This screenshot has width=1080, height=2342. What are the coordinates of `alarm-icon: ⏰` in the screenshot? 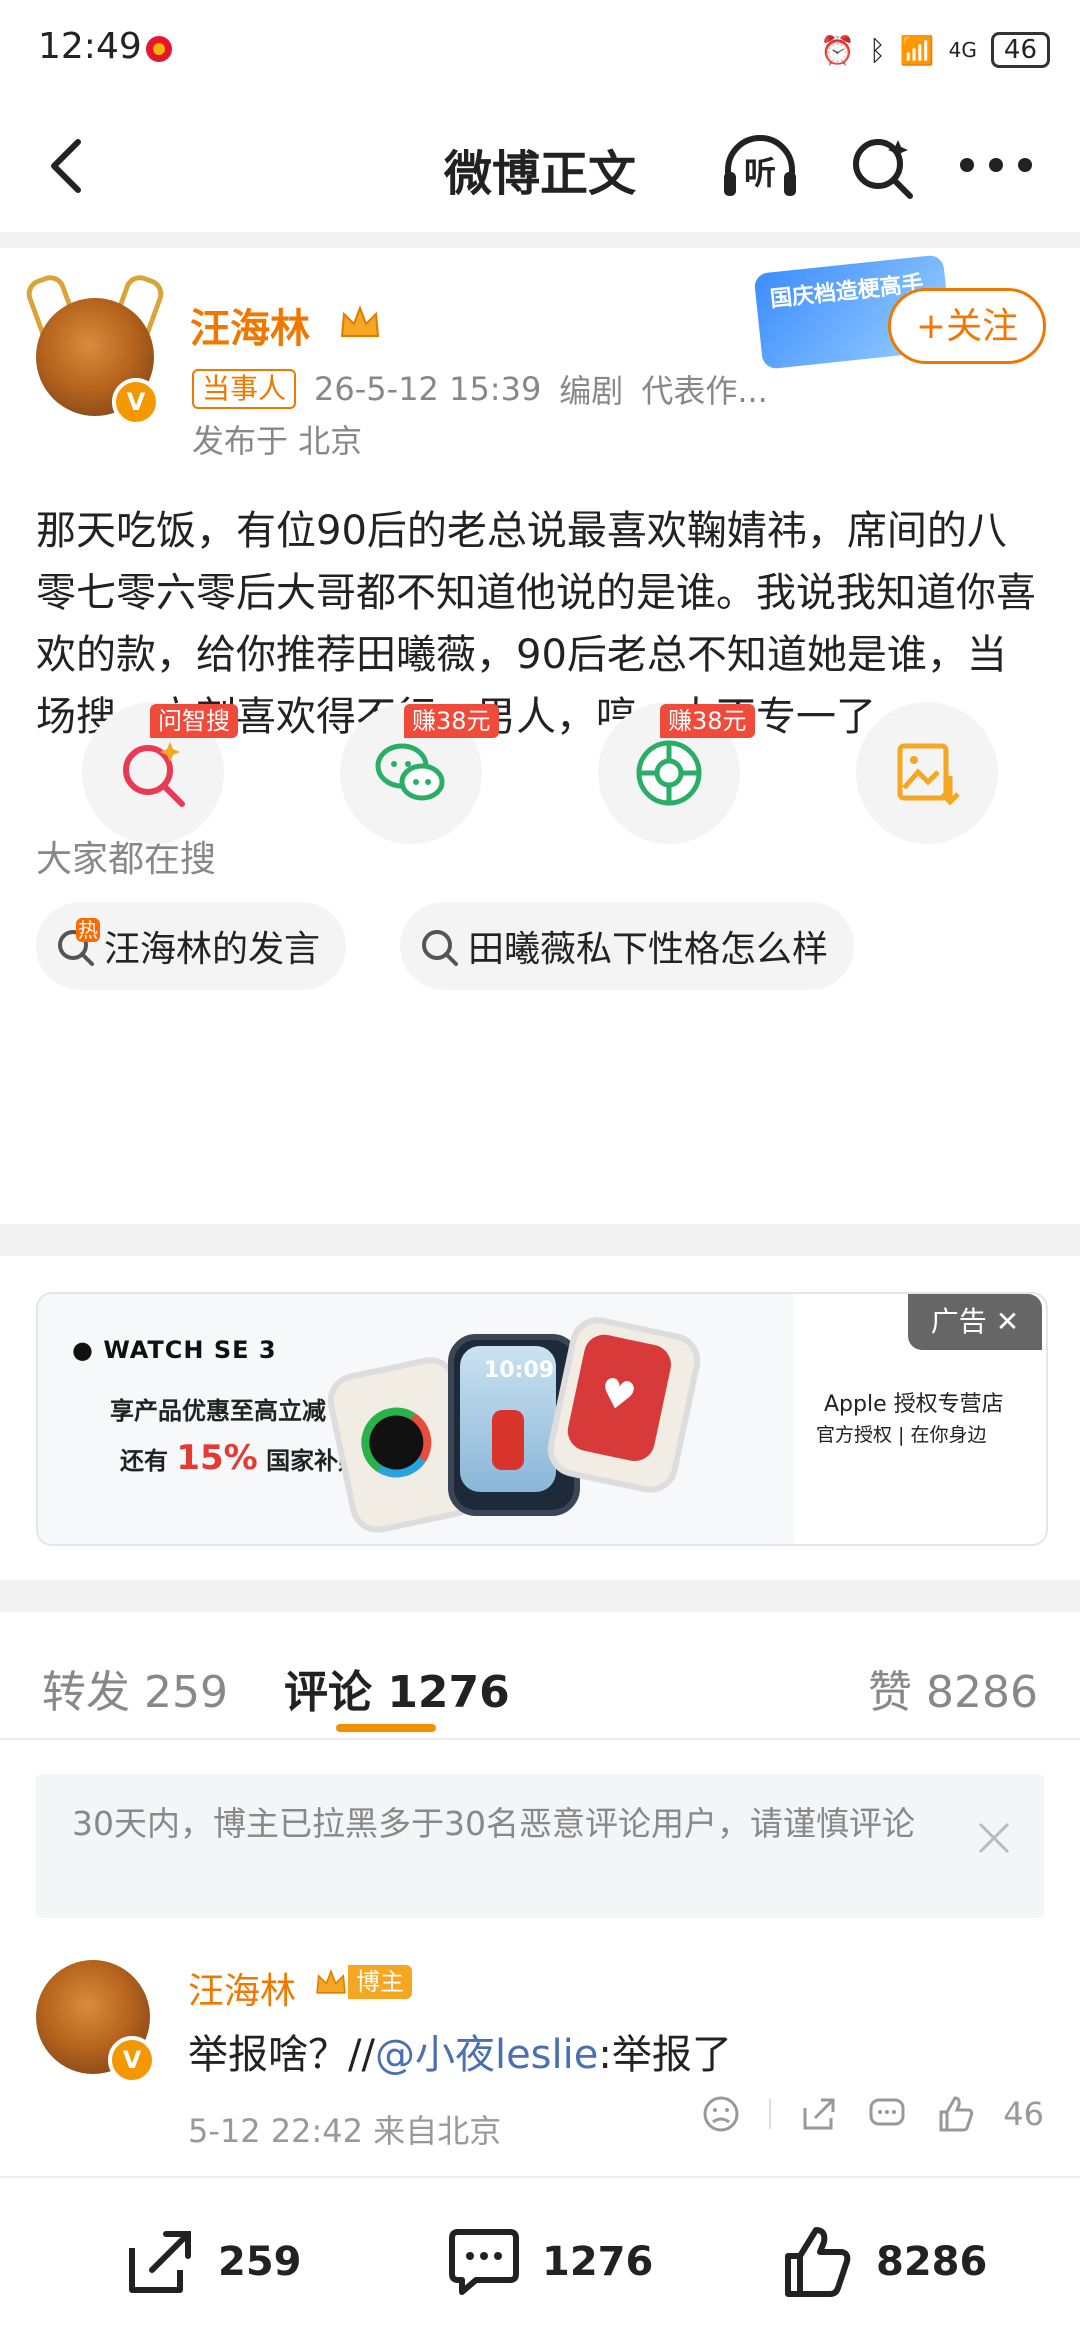 It's located at (837, 50).